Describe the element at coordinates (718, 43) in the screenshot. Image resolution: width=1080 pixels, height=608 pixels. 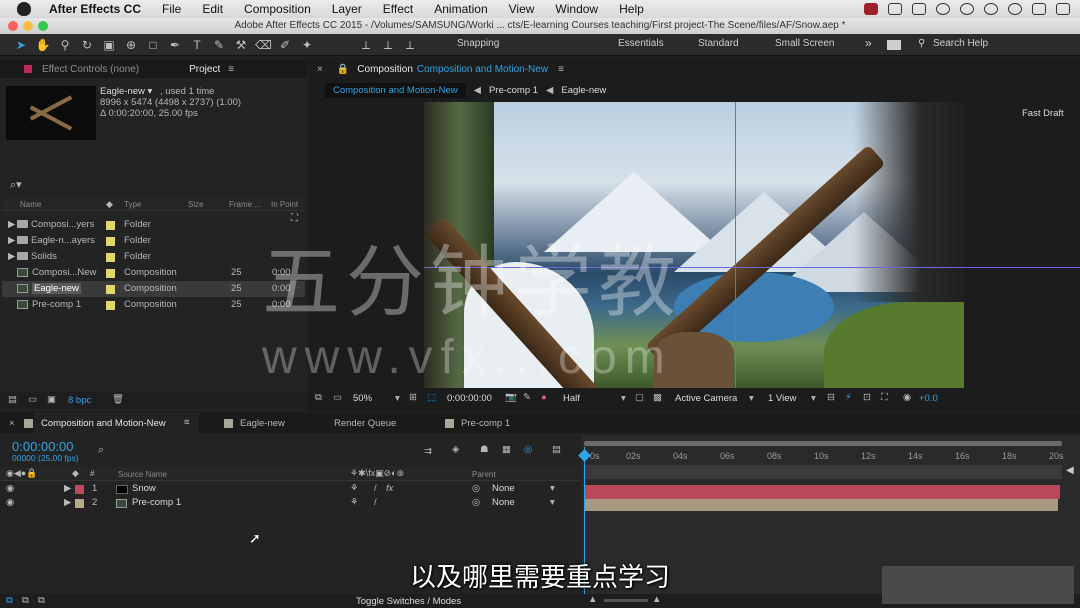
I see `workspace-standard: Standard` at that location.